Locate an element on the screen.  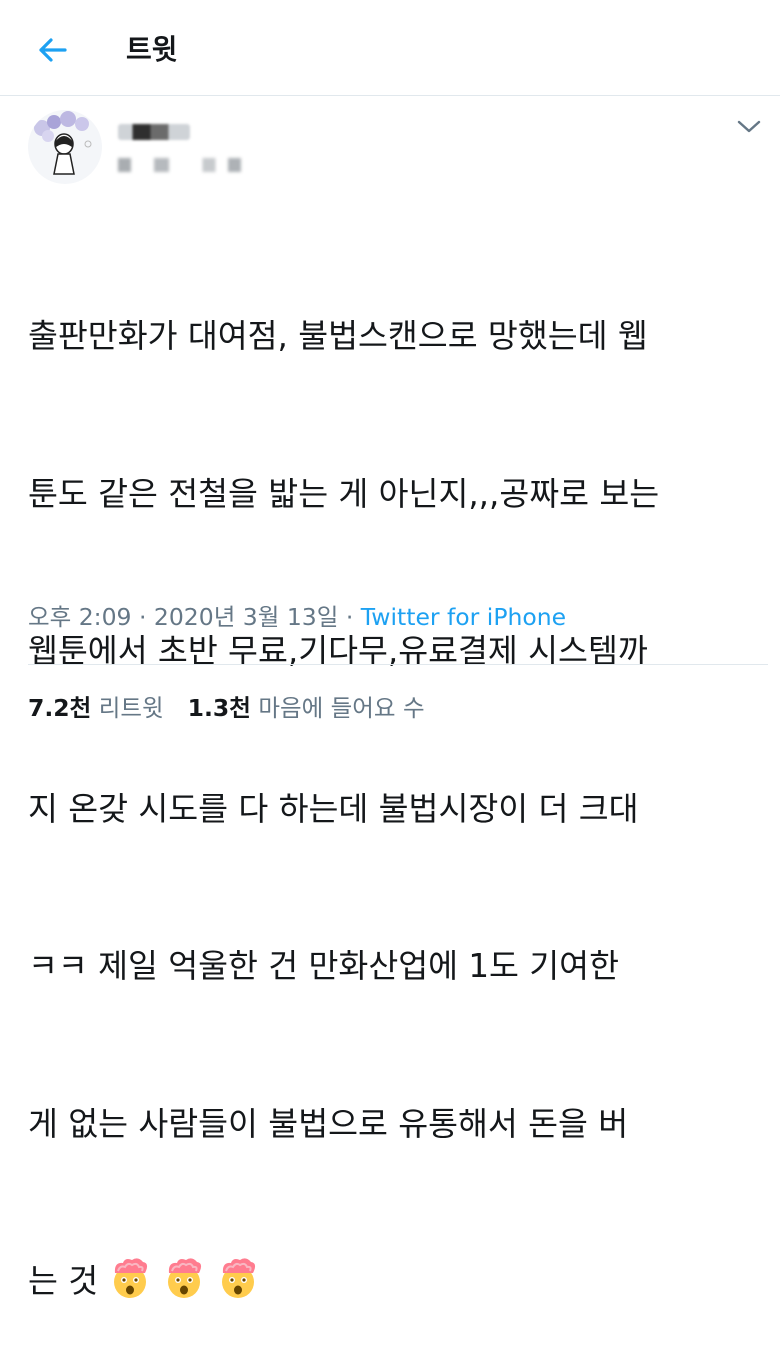
retweets-count: 7.2천 is located at coordinates (60, 708).